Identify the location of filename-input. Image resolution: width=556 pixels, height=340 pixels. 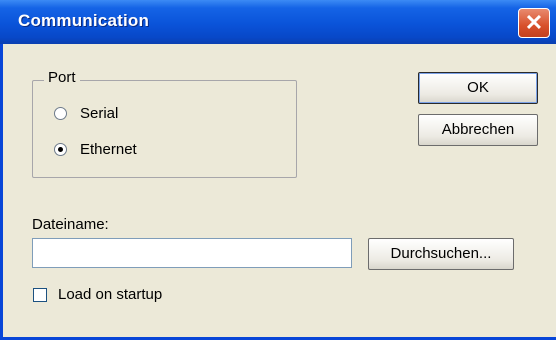
(192, 253).